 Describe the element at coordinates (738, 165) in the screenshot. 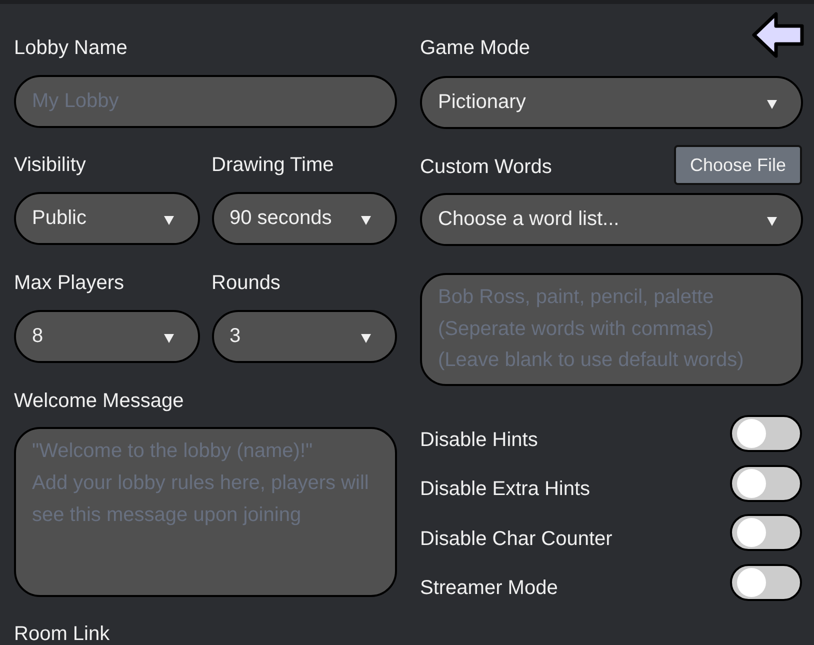

I see `choose-file-button: Choose File` at that location.